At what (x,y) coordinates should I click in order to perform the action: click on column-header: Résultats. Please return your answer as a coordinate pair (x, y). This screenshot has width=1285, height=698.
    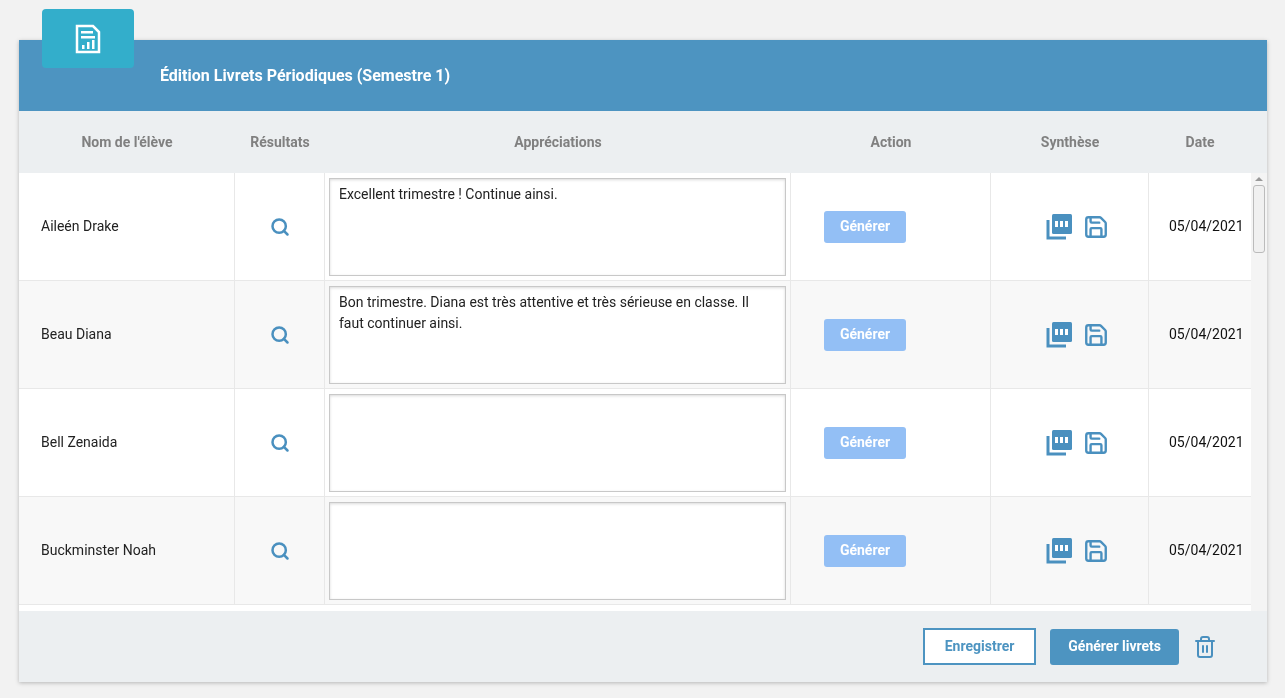
    Looking at the image, I should click on (280, 142).